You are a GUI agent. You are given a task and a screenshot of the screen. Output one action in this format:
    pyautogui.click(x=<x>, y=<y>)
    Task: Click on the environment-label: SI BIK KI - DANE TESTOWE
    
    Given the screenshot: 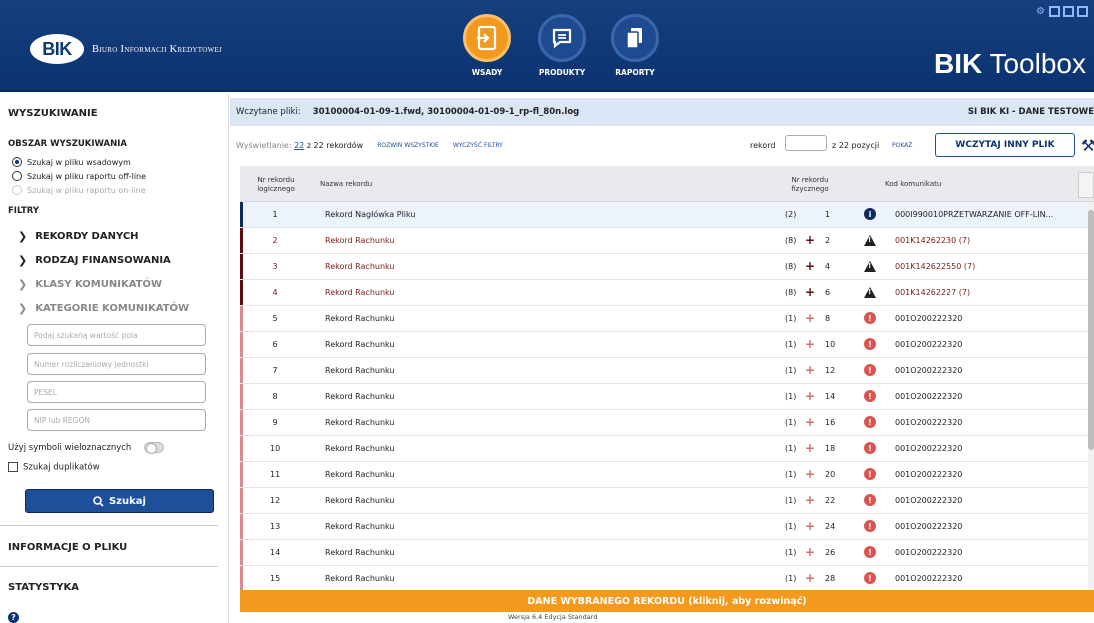 What is the action you would take?
    pyautogui.click(x=1030, y=112)
    